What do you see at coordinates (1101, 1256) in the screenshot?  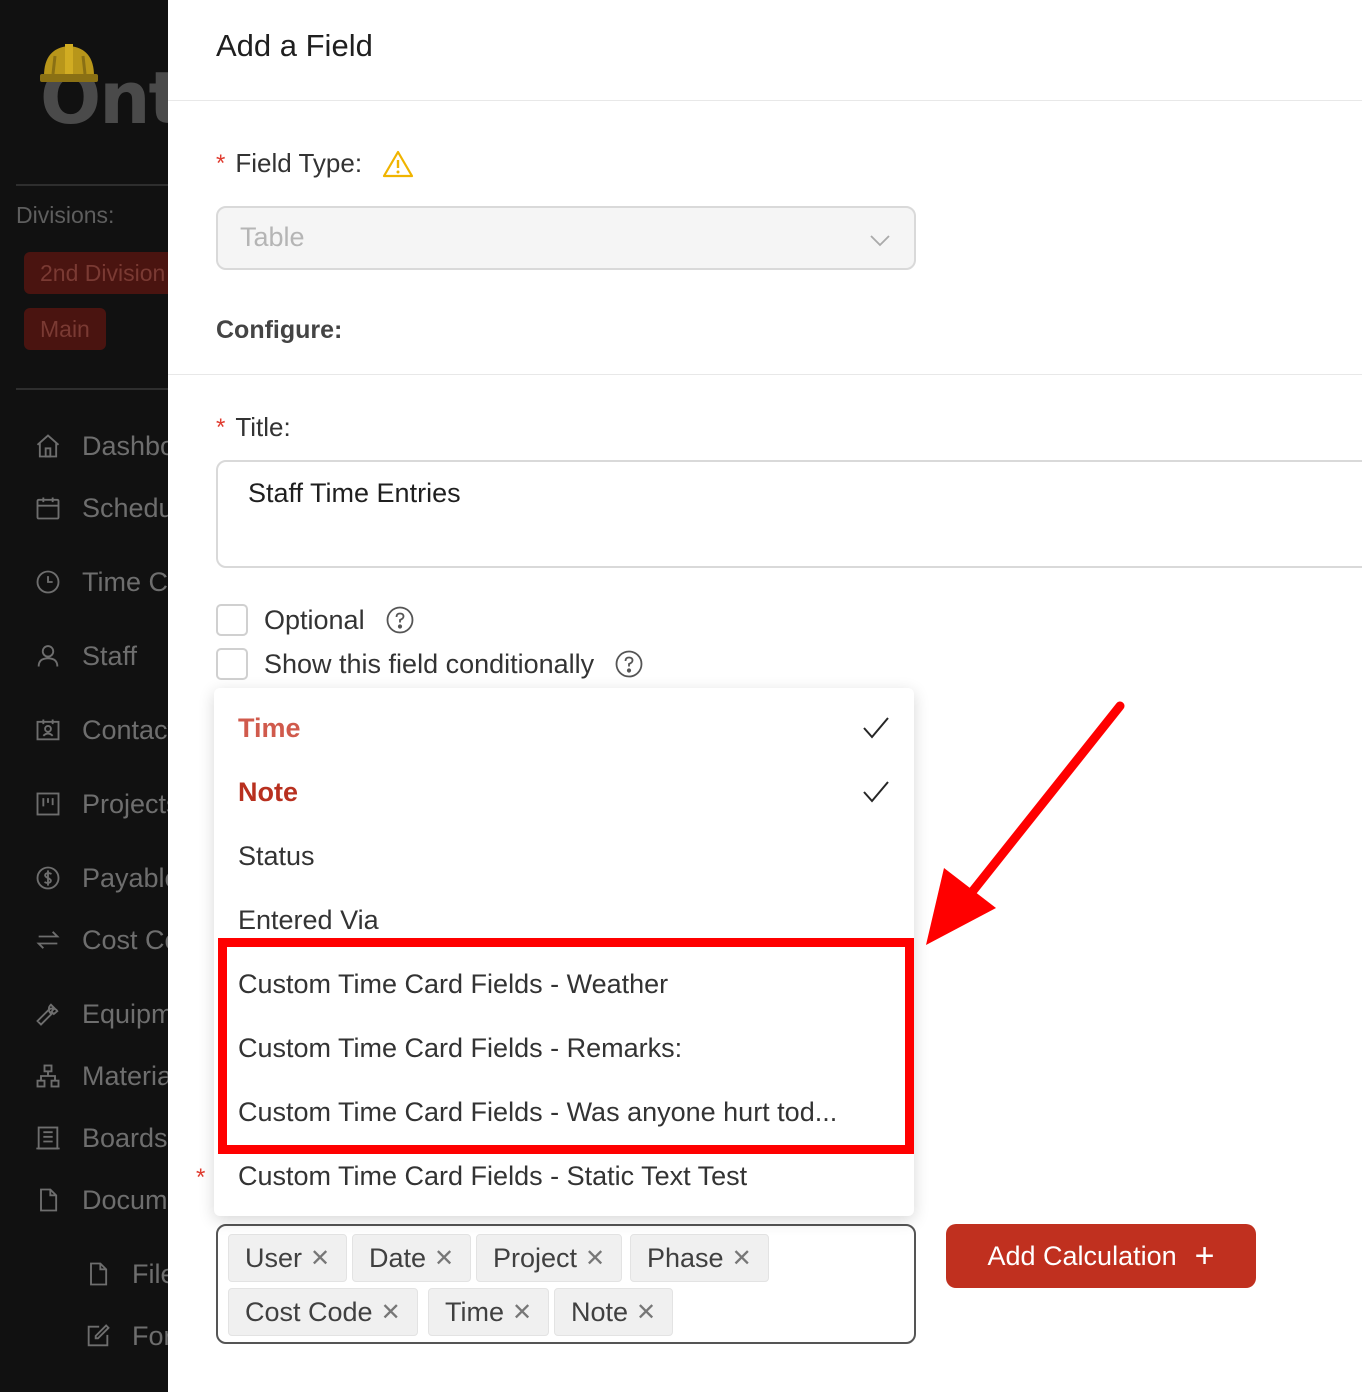 I see `add-calculation-button: Add Calculation +` at bounding box center [1101, 1256].